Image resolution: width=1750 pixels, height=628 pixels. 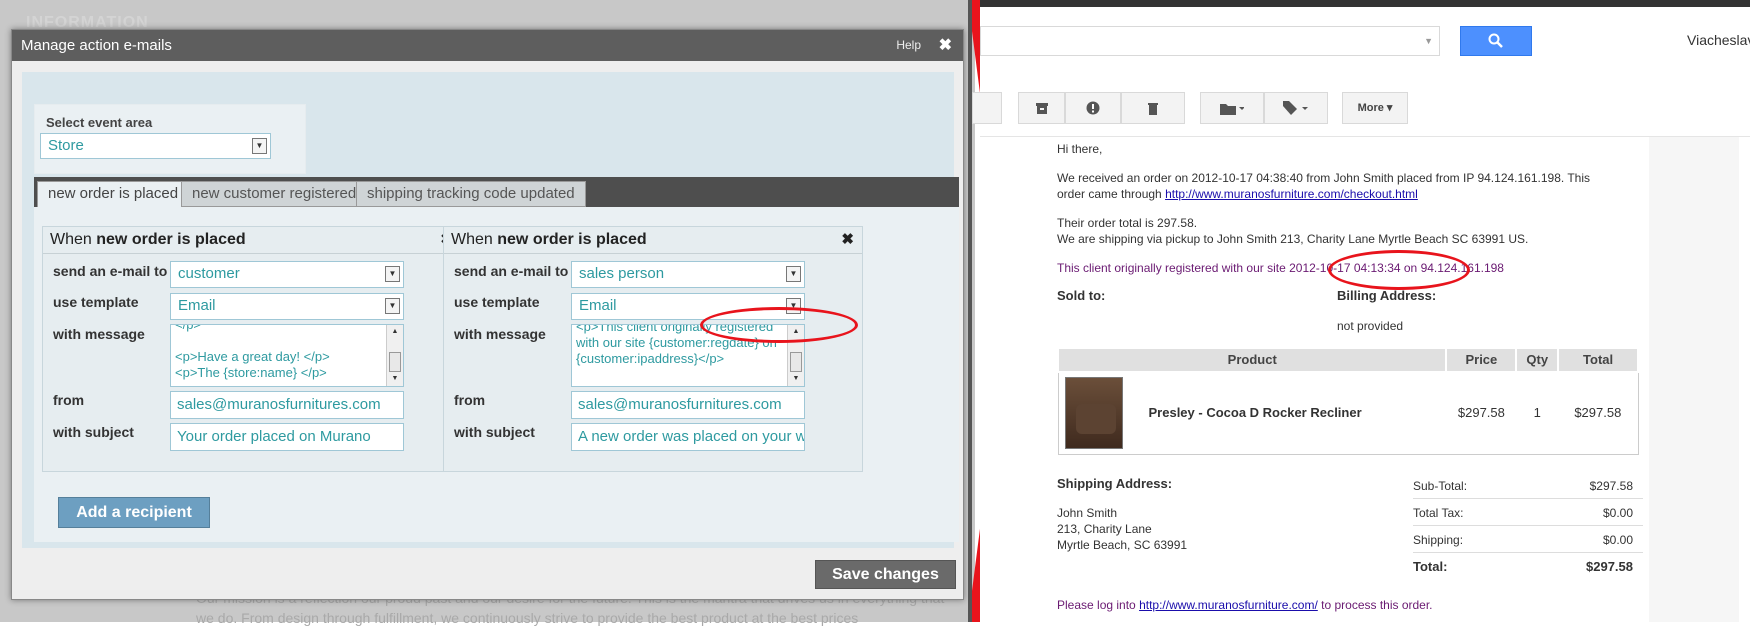 What do you see at coordinates (134, 512) in the screenshot?
I see `add-recipient-button: Add a recipient` at bounding box center [134, 512].